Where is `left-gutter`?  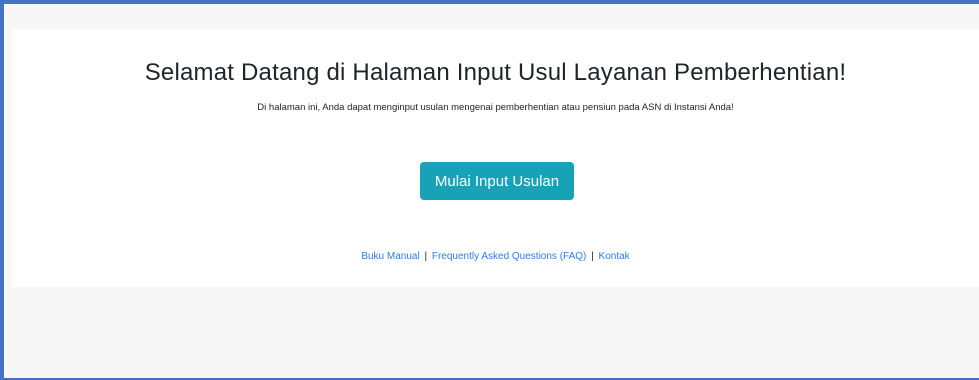 left-gutter is located at coordinates (8, 204).